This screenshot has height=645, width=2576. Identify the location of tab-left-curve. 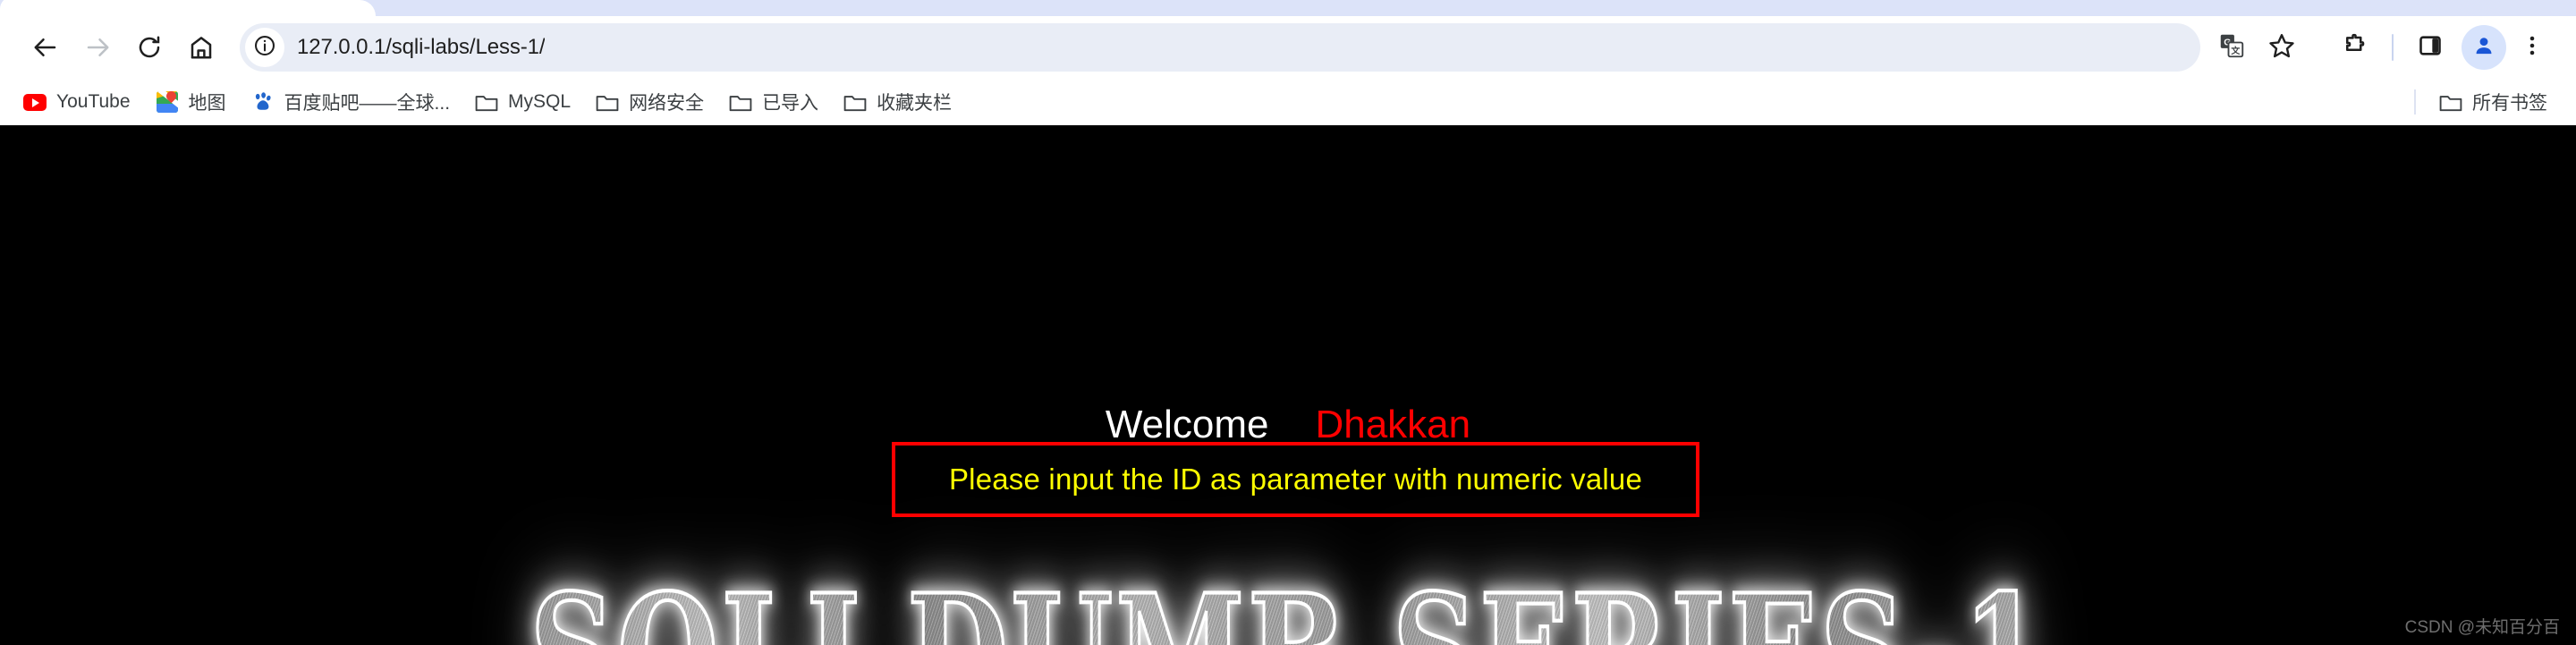
(10, 8).